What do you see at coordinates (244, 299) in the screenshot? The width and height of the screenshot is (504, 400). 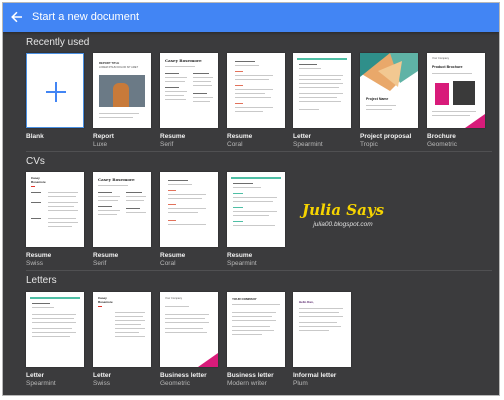 I see `thumb-company: YOUR COMPANY` at bounding box center [244, 299].